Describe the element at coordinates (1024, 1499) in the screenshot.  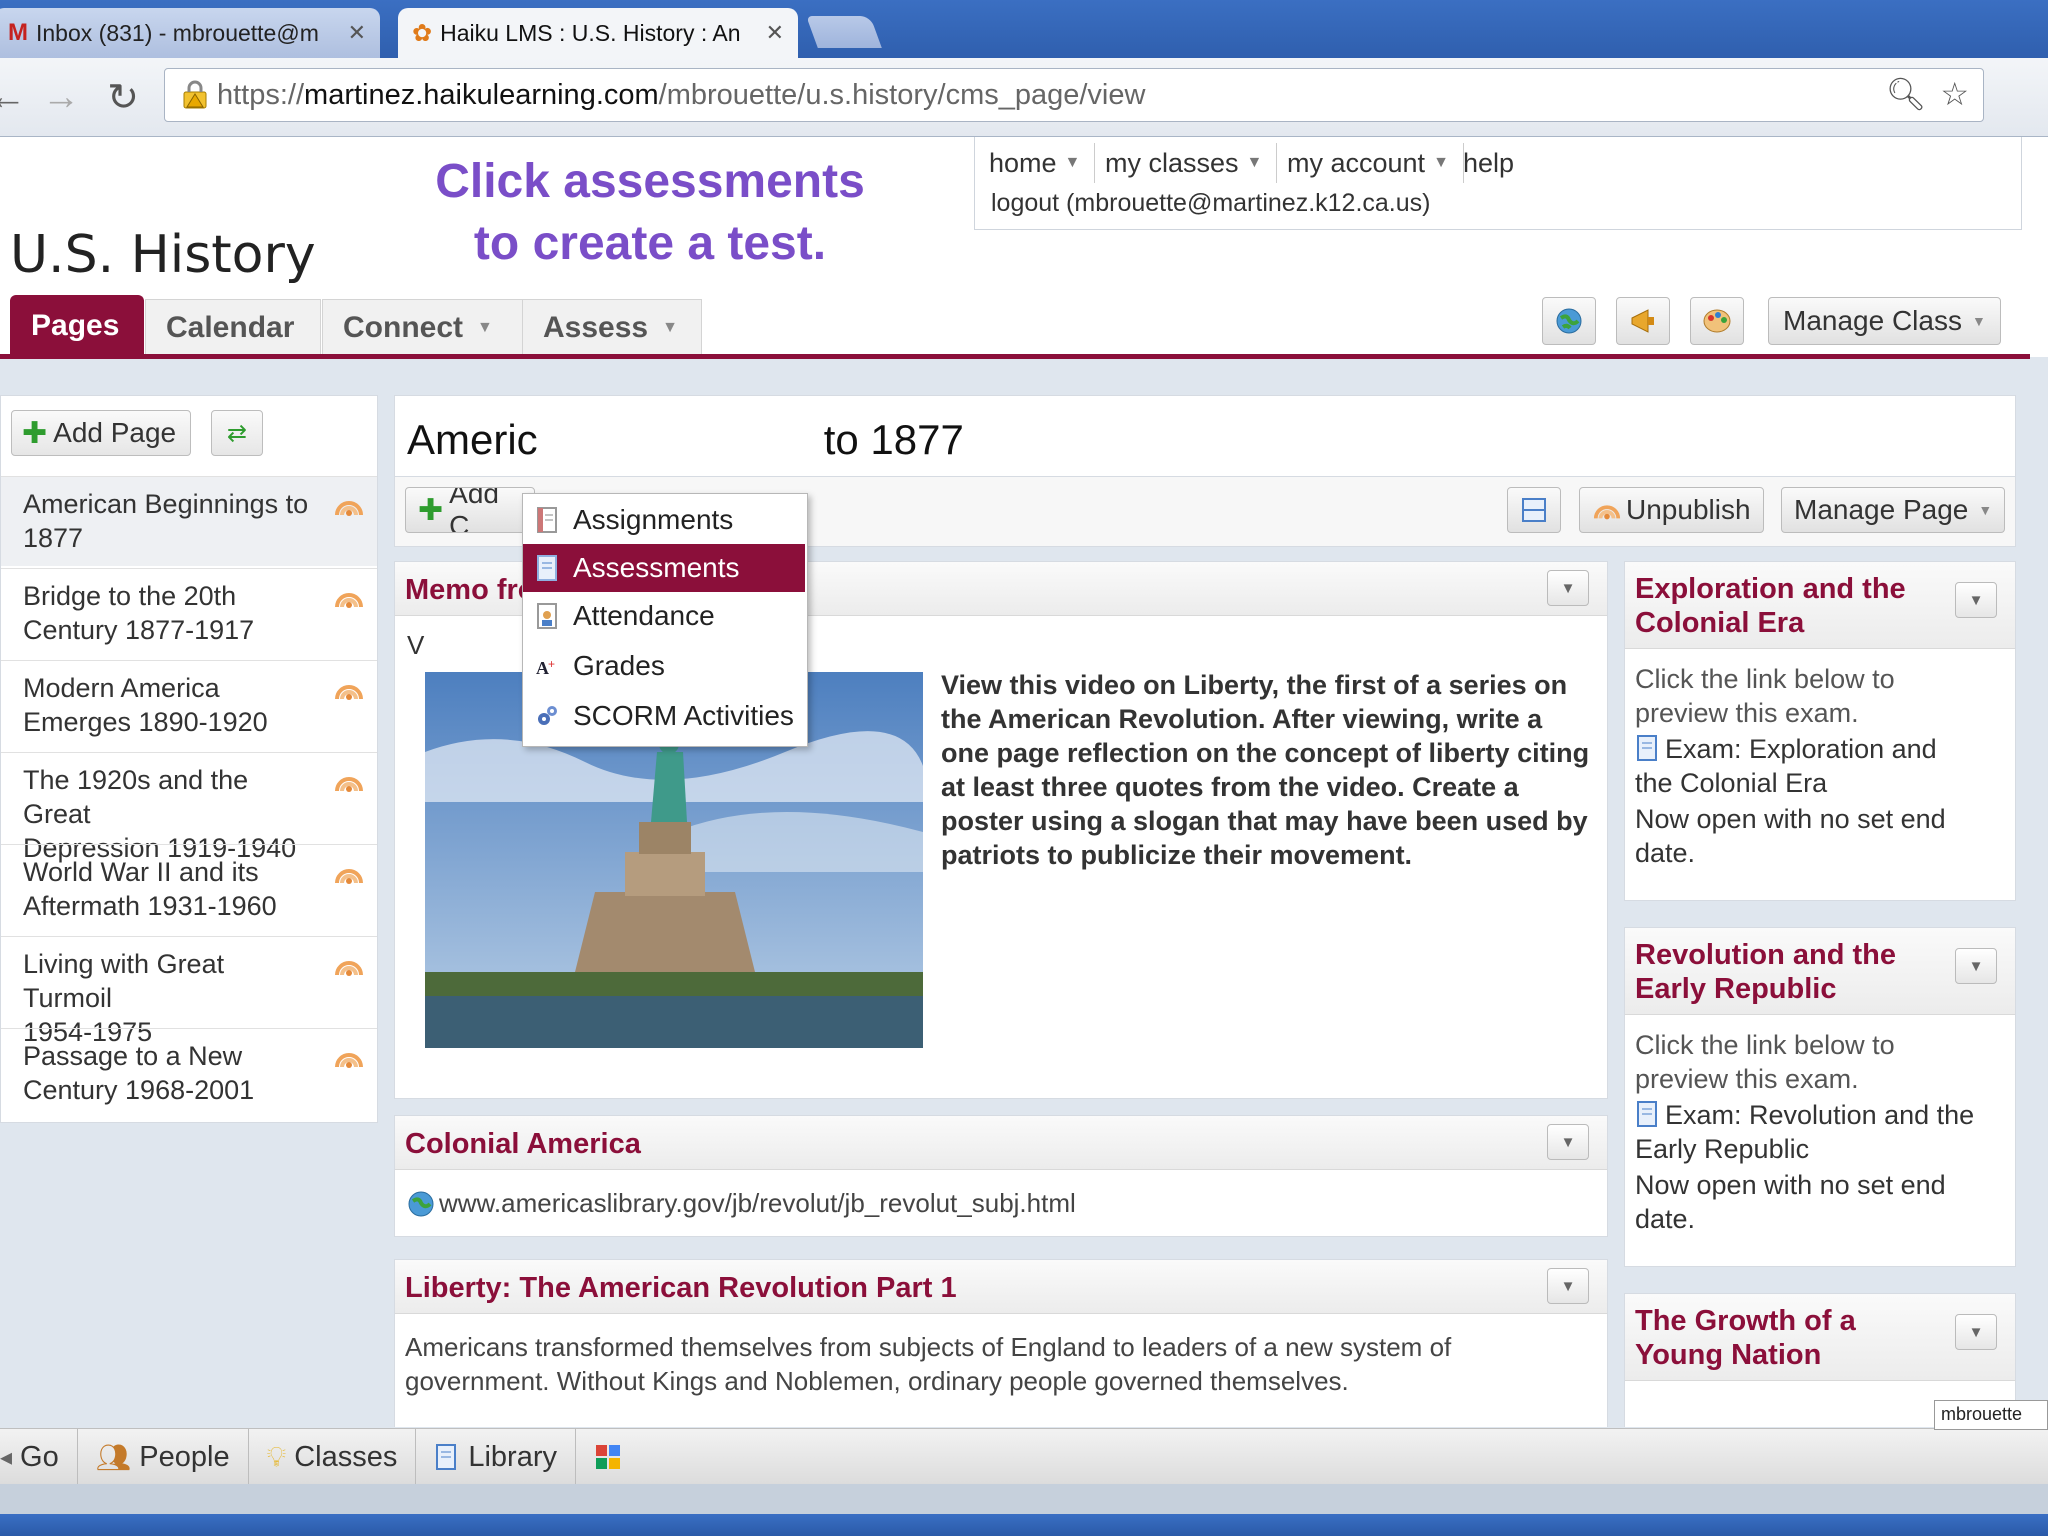
I see `background-window-strip` at that location.